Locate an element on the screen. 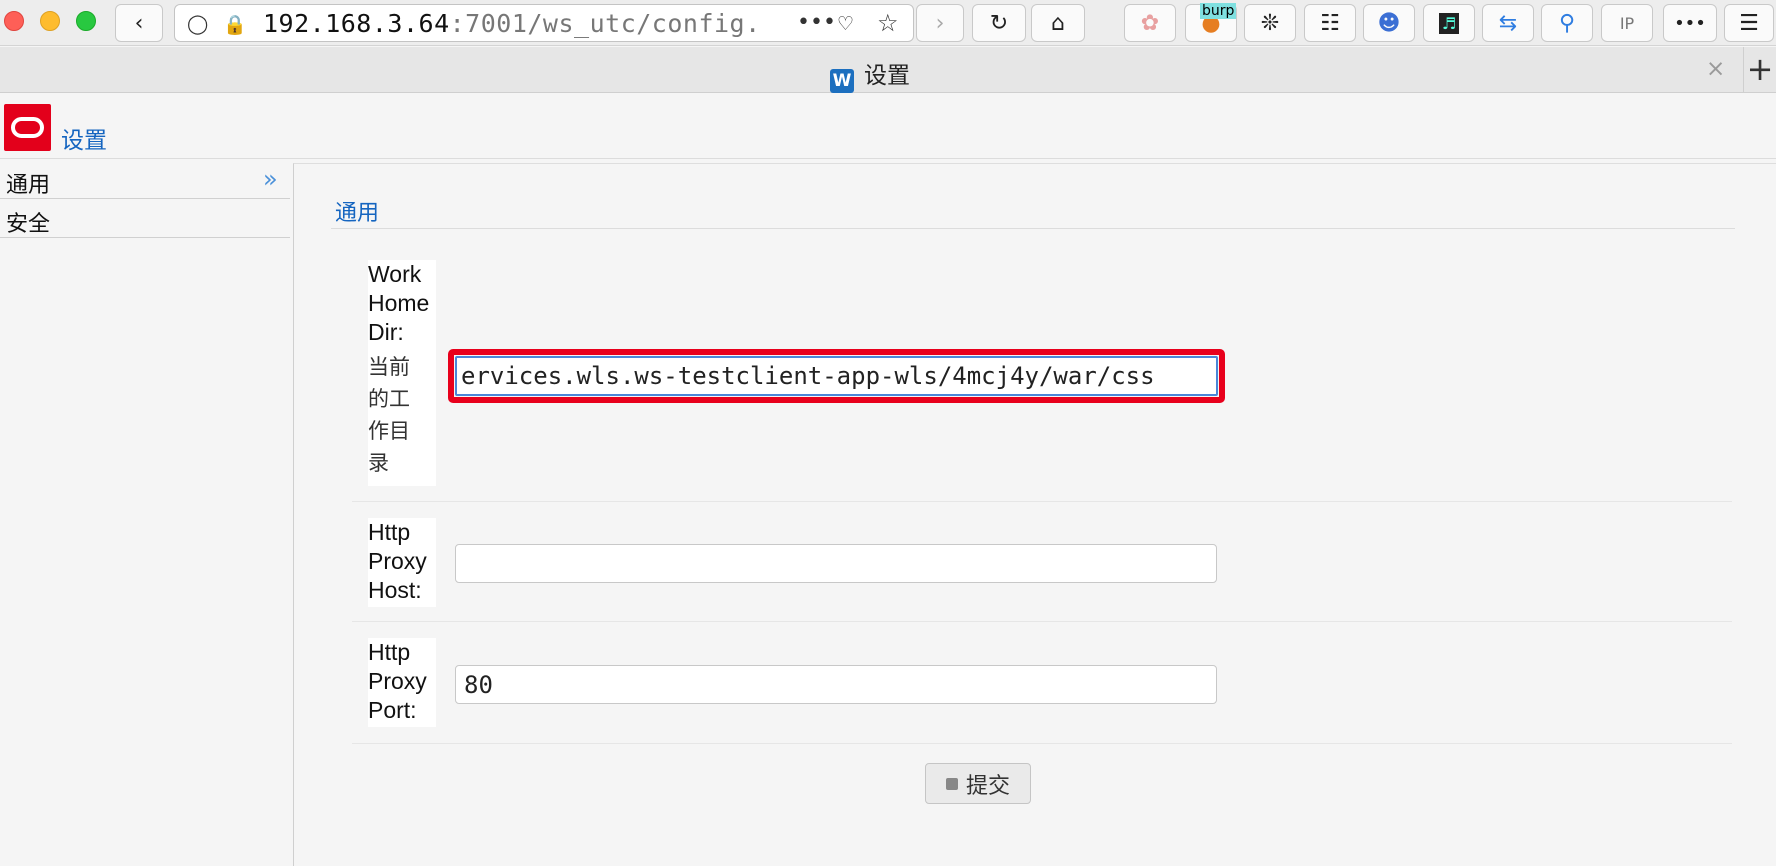 Image resolution: width=1776 pixels, height=866 pixels. insecure-lock-icon: 🔒 is located at coordinates (235, 24).